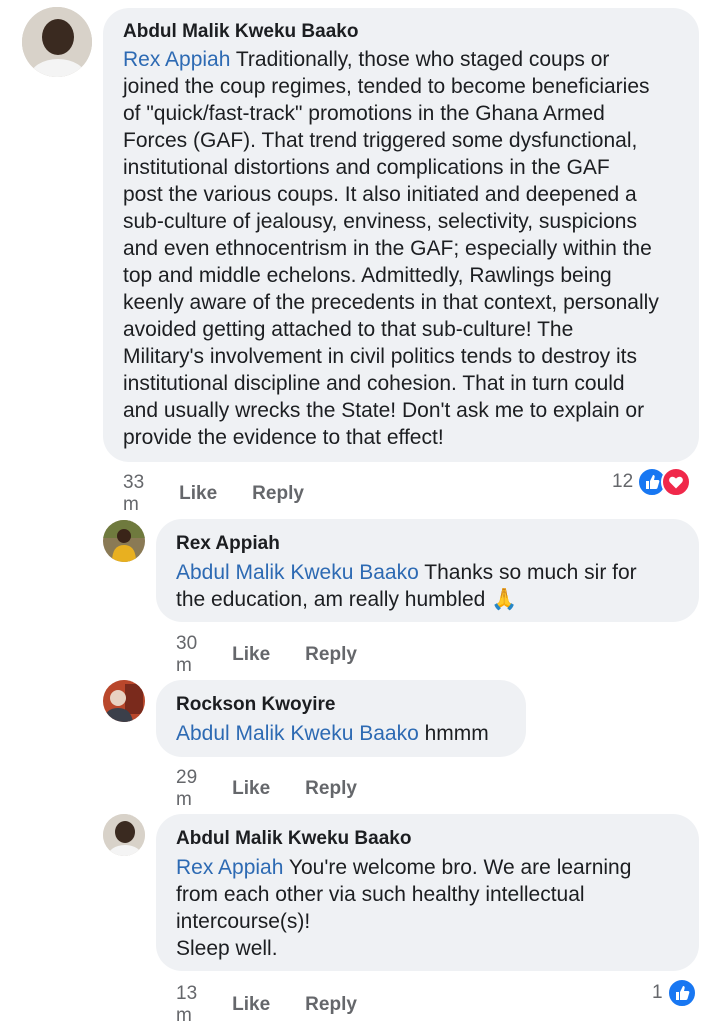 This screenshot has width=720, height=1034. Describe the element at coordinates (186, 789) in the screenshot. I see `timestamp: 29 m` at that location.